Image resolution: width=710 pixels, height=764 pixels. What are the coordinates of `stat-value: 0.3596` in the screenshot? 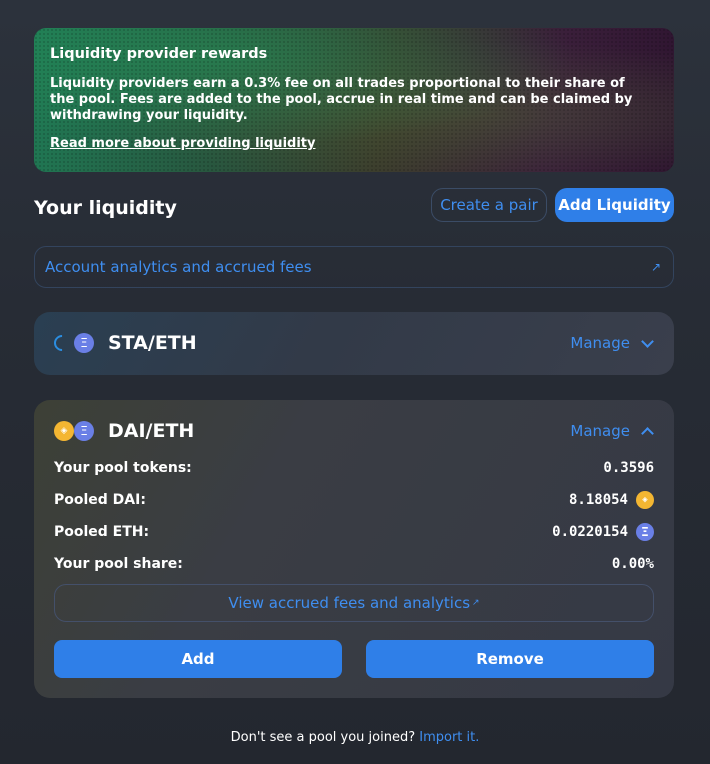 It's located at (628, 468).